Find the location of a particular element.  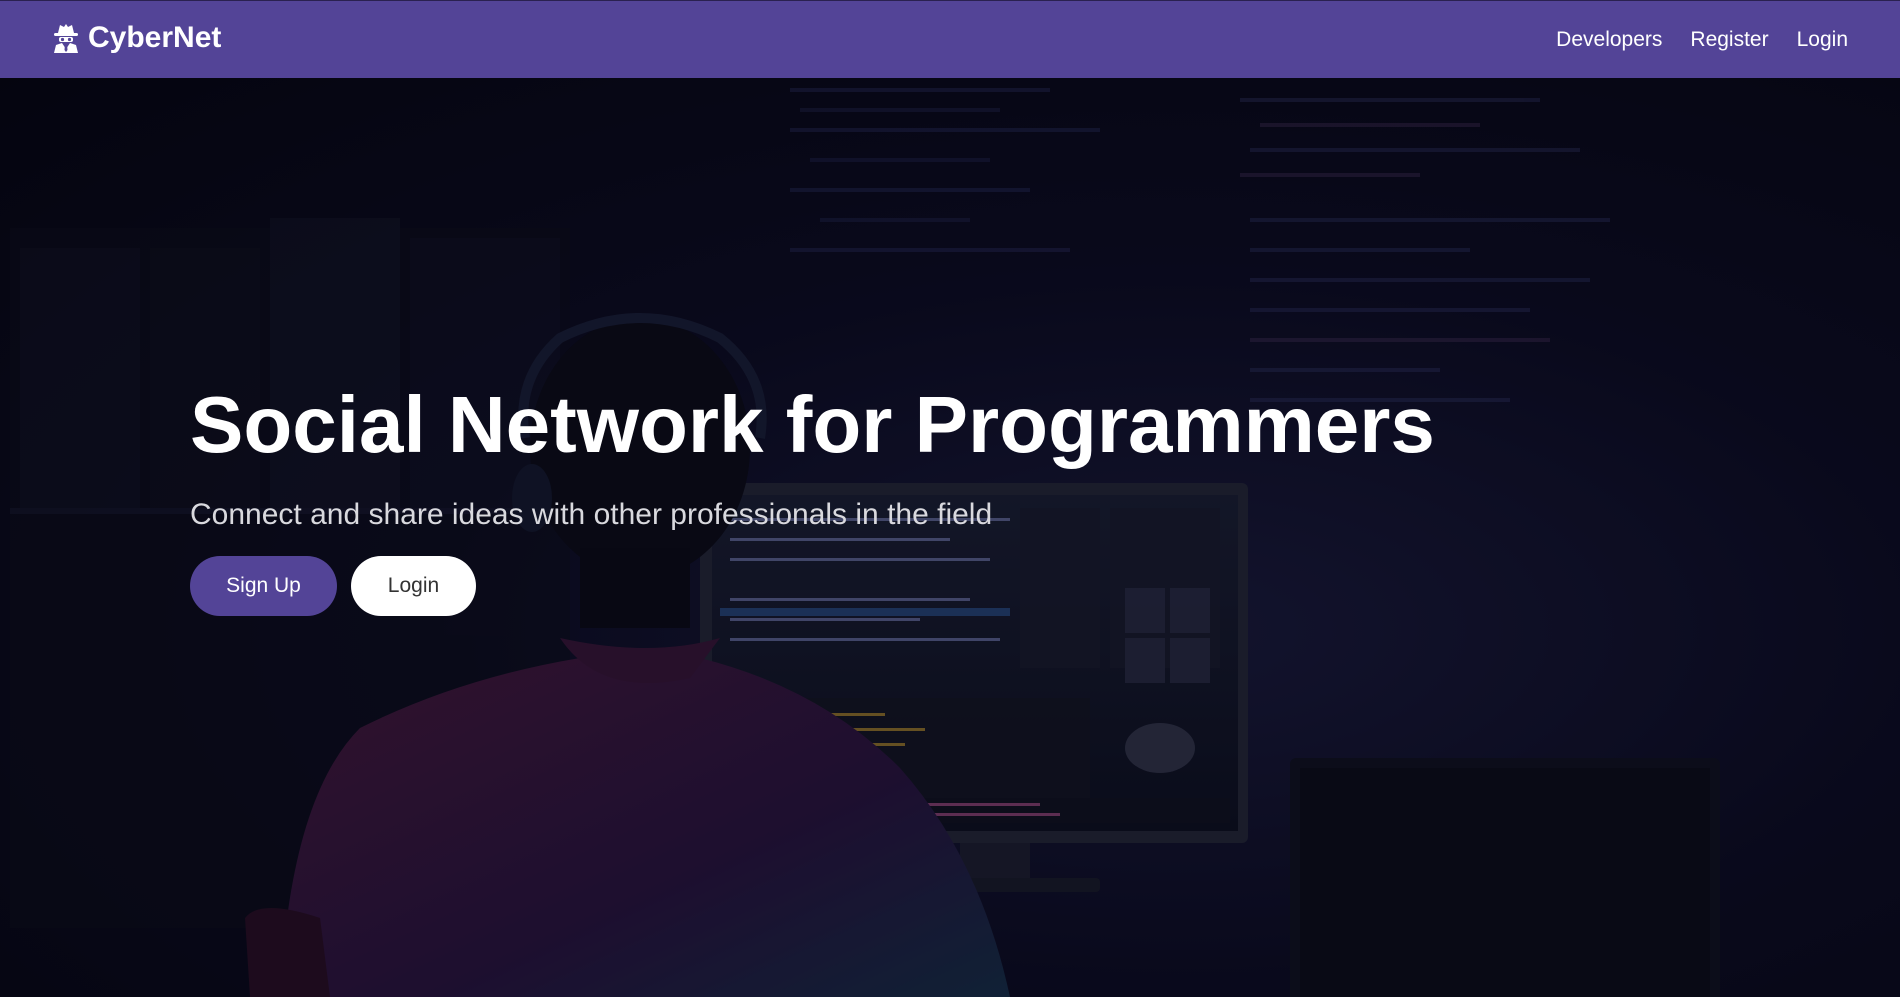

nav-link-developers: Developers is located at coordinates (1609, 40).